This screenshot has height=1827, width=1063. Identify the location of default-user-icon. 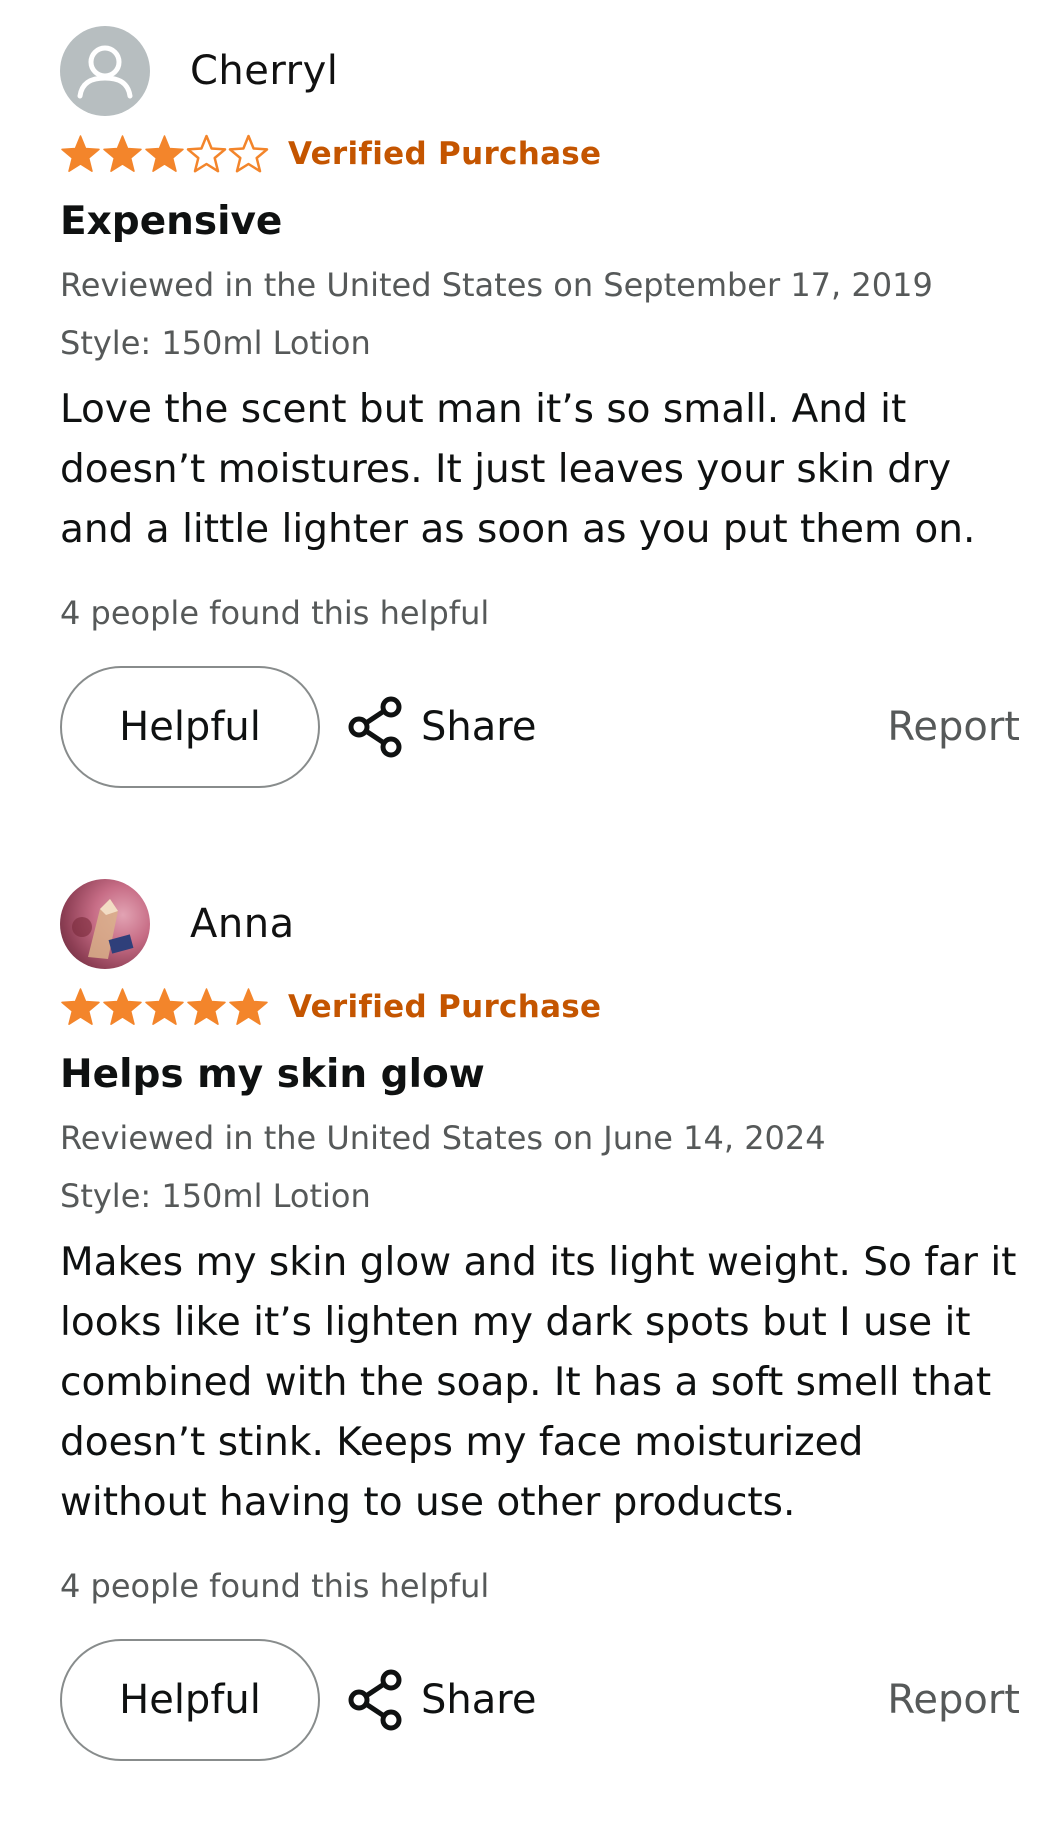
(105, 71).